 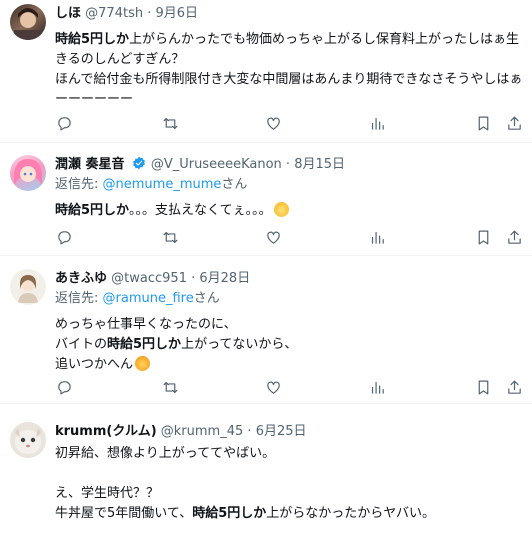 I want to click on text-line: めっちゃ仕事早くなったのに、, so click(x=146, y=324).